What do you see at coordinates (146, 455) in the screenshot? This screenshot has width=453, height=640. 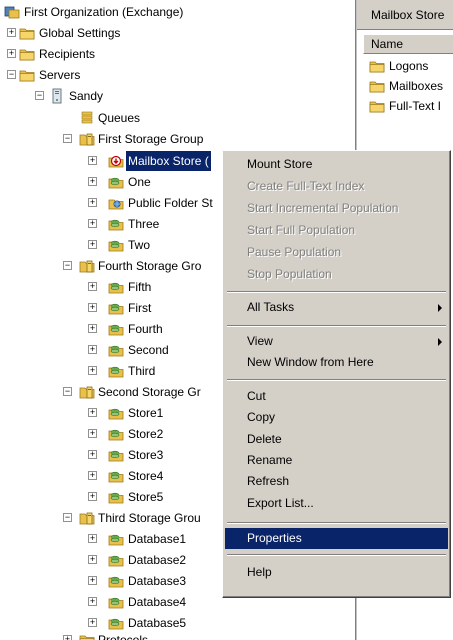 I see `tree-label: Store3` at bounding box center [146, 455].